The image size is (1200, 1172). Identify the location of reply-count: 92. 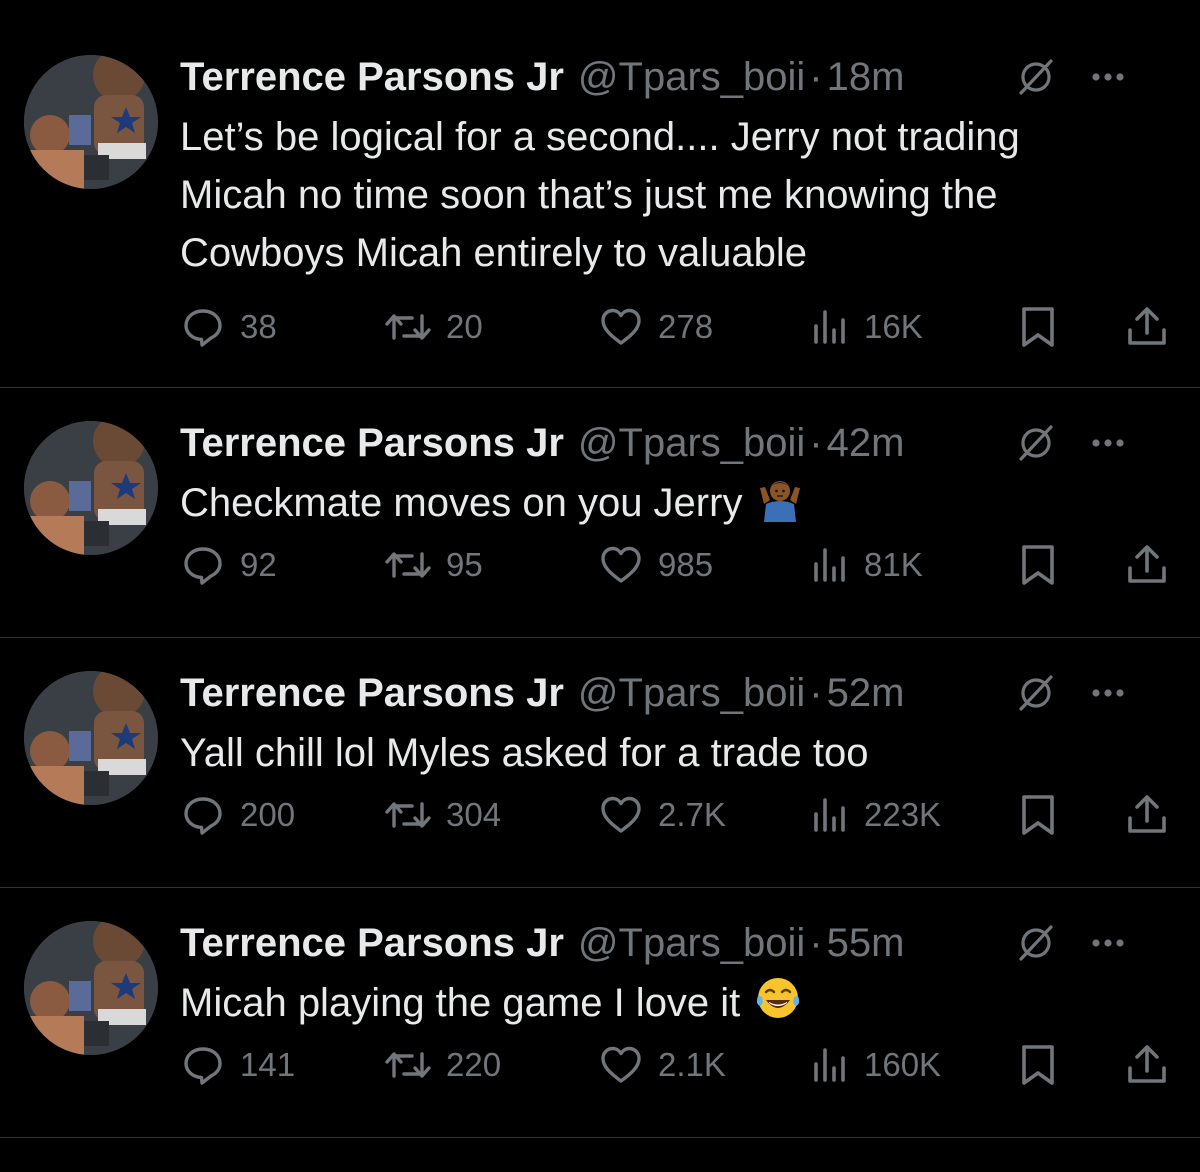
(258, 564).